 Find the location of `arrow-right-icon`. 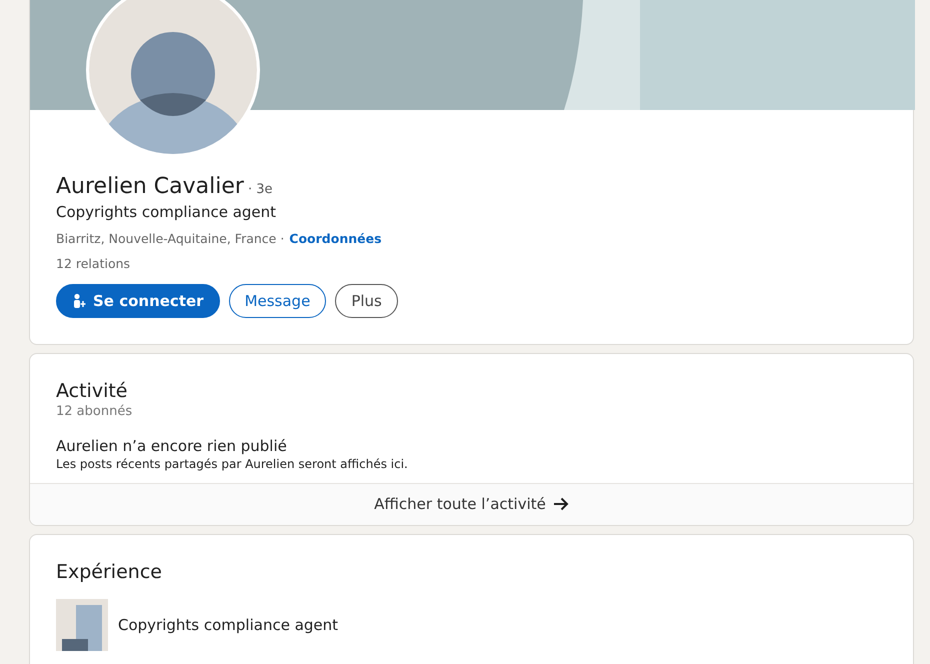

arrow-right-icon is located at coordinates (560, 504).